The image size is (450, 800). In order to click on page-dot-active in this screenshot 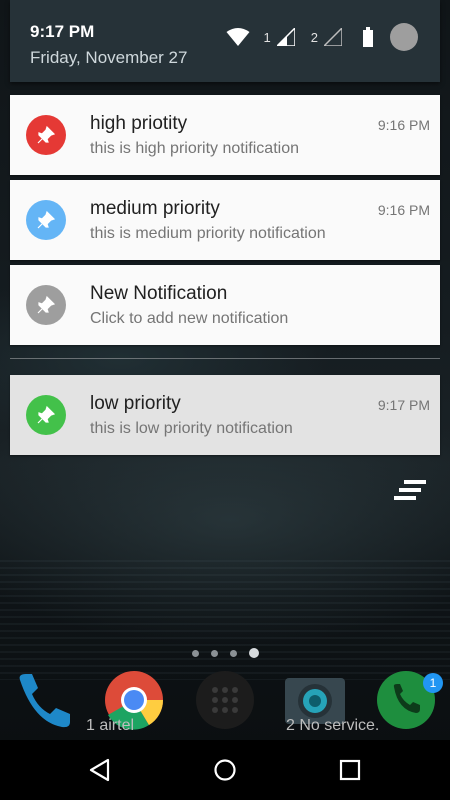, I will do `click(254, 653)`.